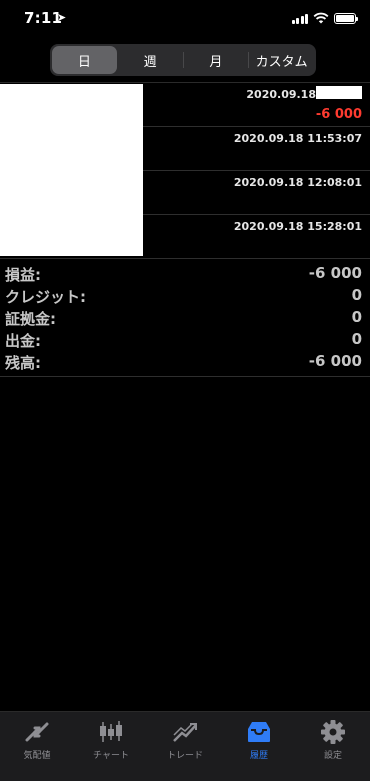  Describe the element at coordinates (185, 297) in the screenshot. I see `summary-row-credit: クレジット: 0` at that location.